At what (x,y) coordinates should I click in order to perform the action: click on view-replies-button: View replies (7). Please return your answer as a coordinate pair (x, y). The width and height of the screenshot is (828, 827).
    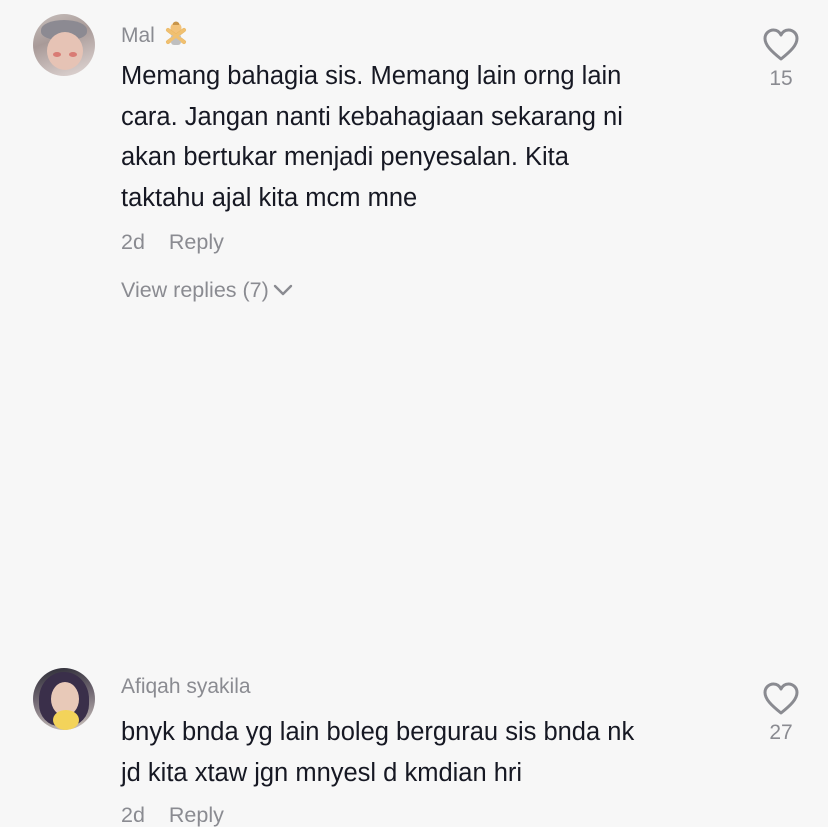
    Looking at the image, I should click on (207, 290).